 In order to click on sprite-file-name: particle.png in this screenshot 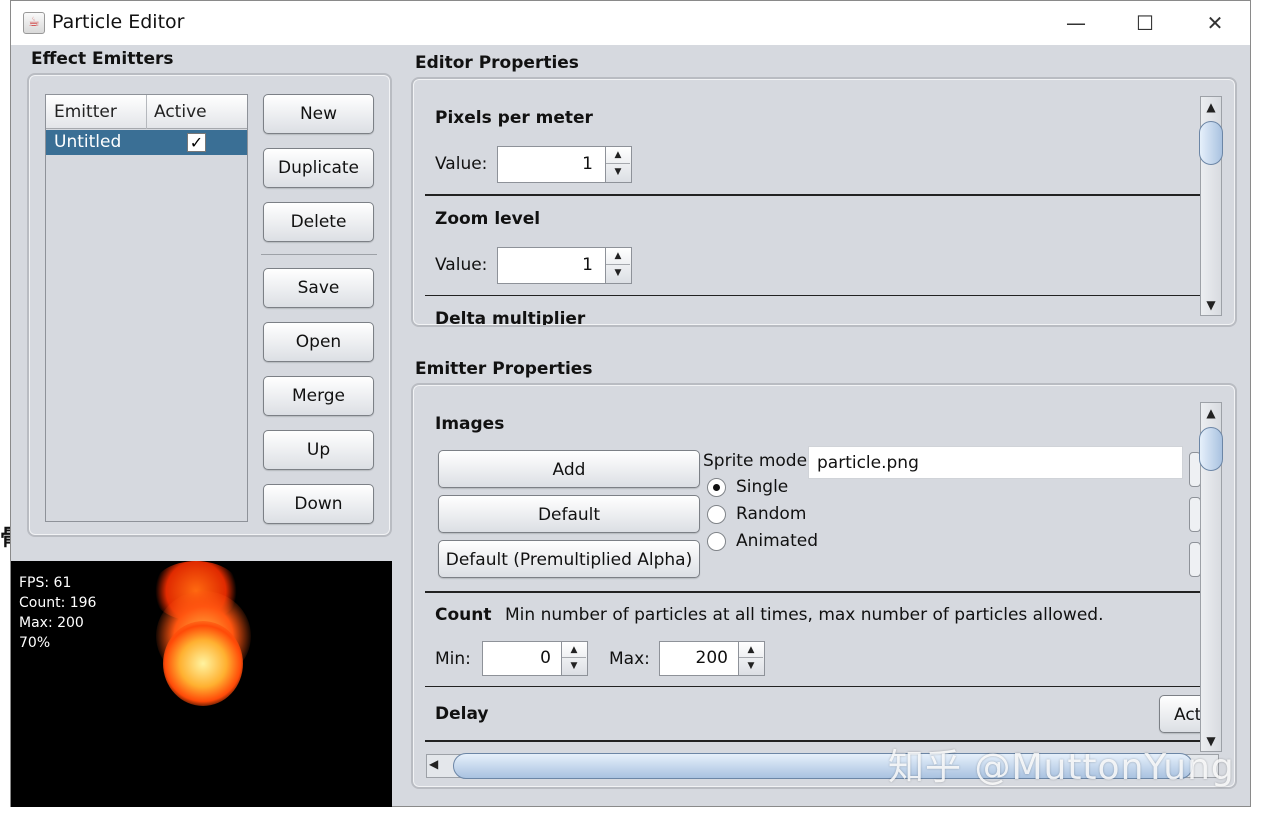, I will do `click(868, 463)`.